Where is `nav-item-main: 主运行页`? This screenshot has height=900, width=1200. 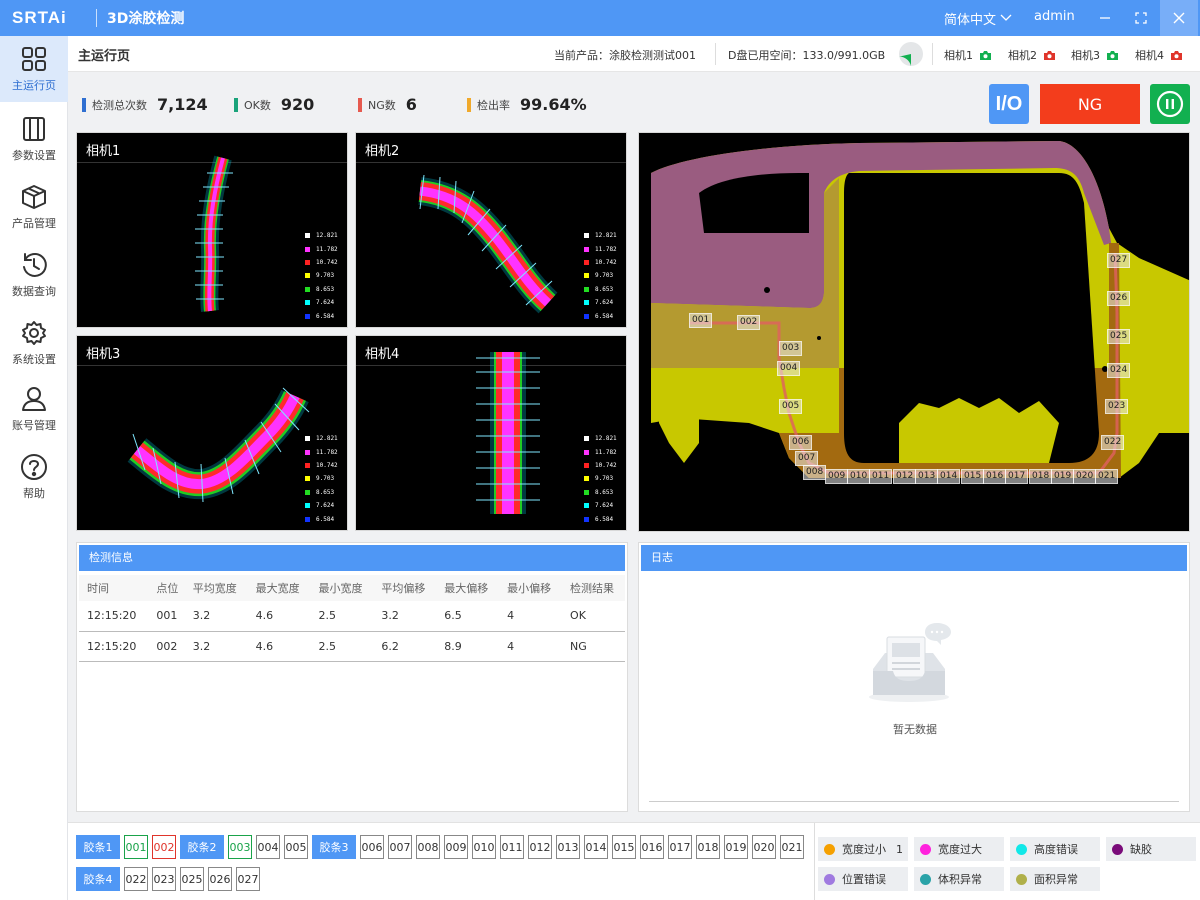 nav-item-main: 主运行页 is located at coordinates (34, 69).